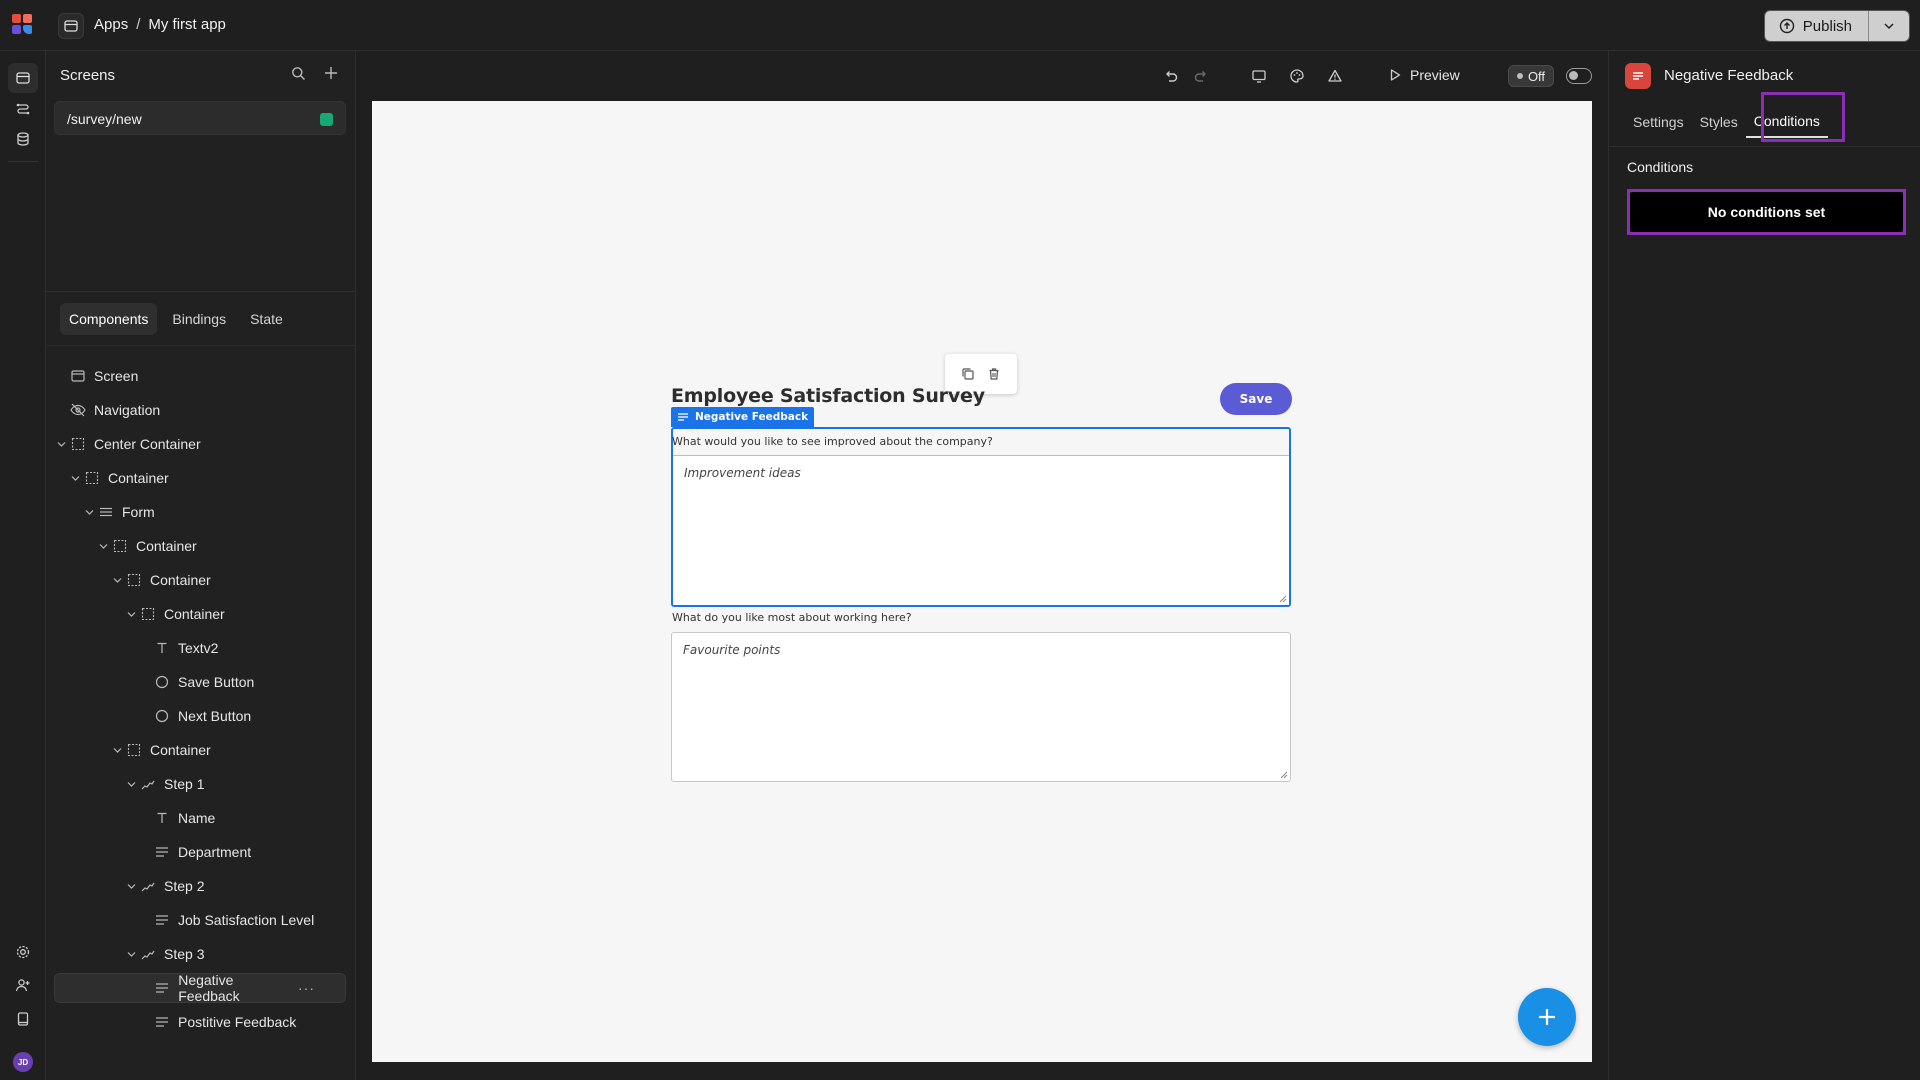  What do you see at coordinates (23, 952) in the screenshot?
I see `rail-settings-button` at bounding box center [23, 952].